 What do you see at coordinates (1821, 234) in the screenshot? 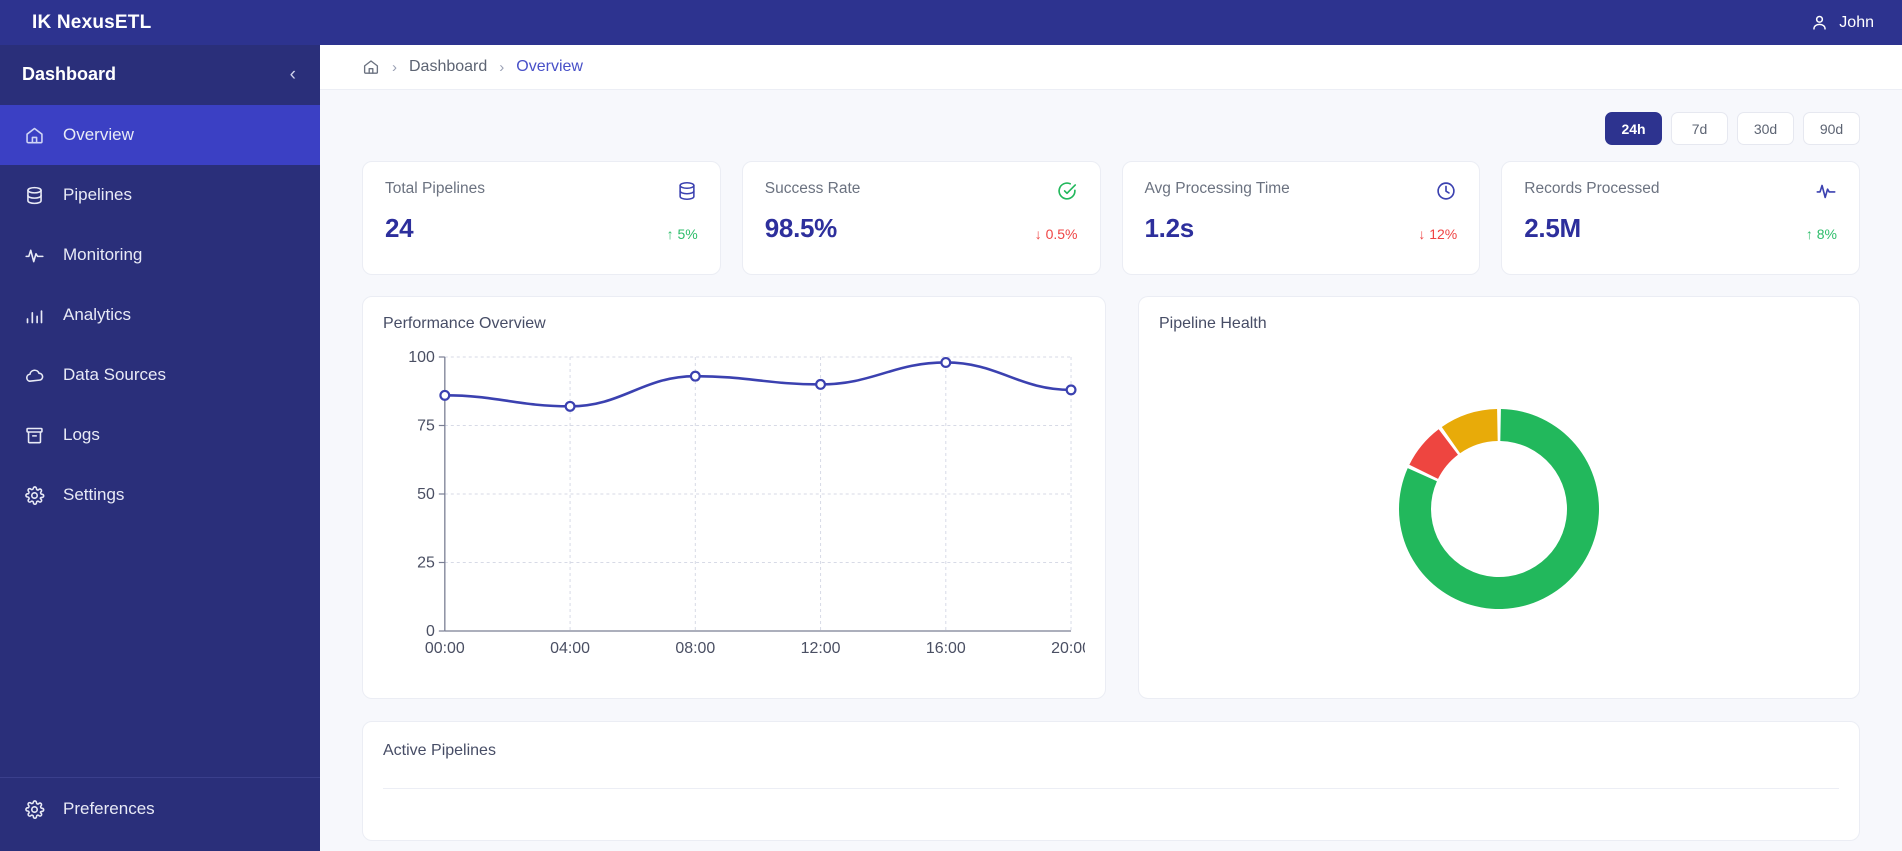
I see `stat-delta: ↑ 8%` at bounding box center [1821, 234].